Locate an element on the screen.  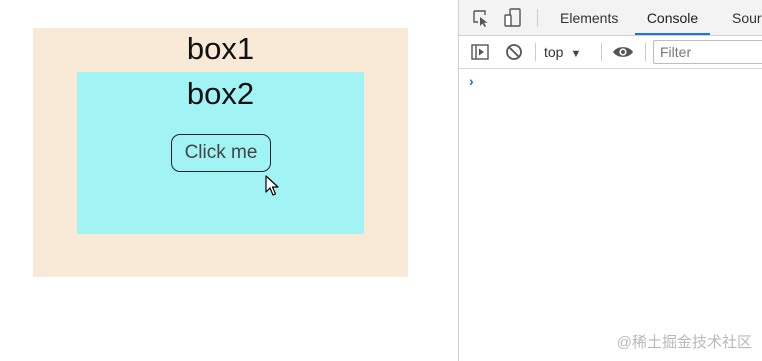
dropdown-arrow-icon: ▼ is located at coordinates (576, 54).